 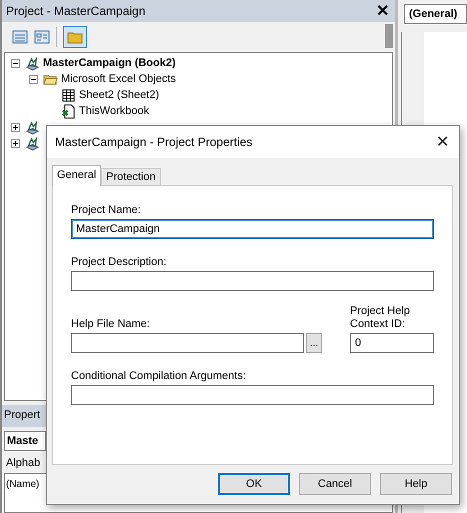 I want to click on tab: Alphab, so click(x=23, y=463).